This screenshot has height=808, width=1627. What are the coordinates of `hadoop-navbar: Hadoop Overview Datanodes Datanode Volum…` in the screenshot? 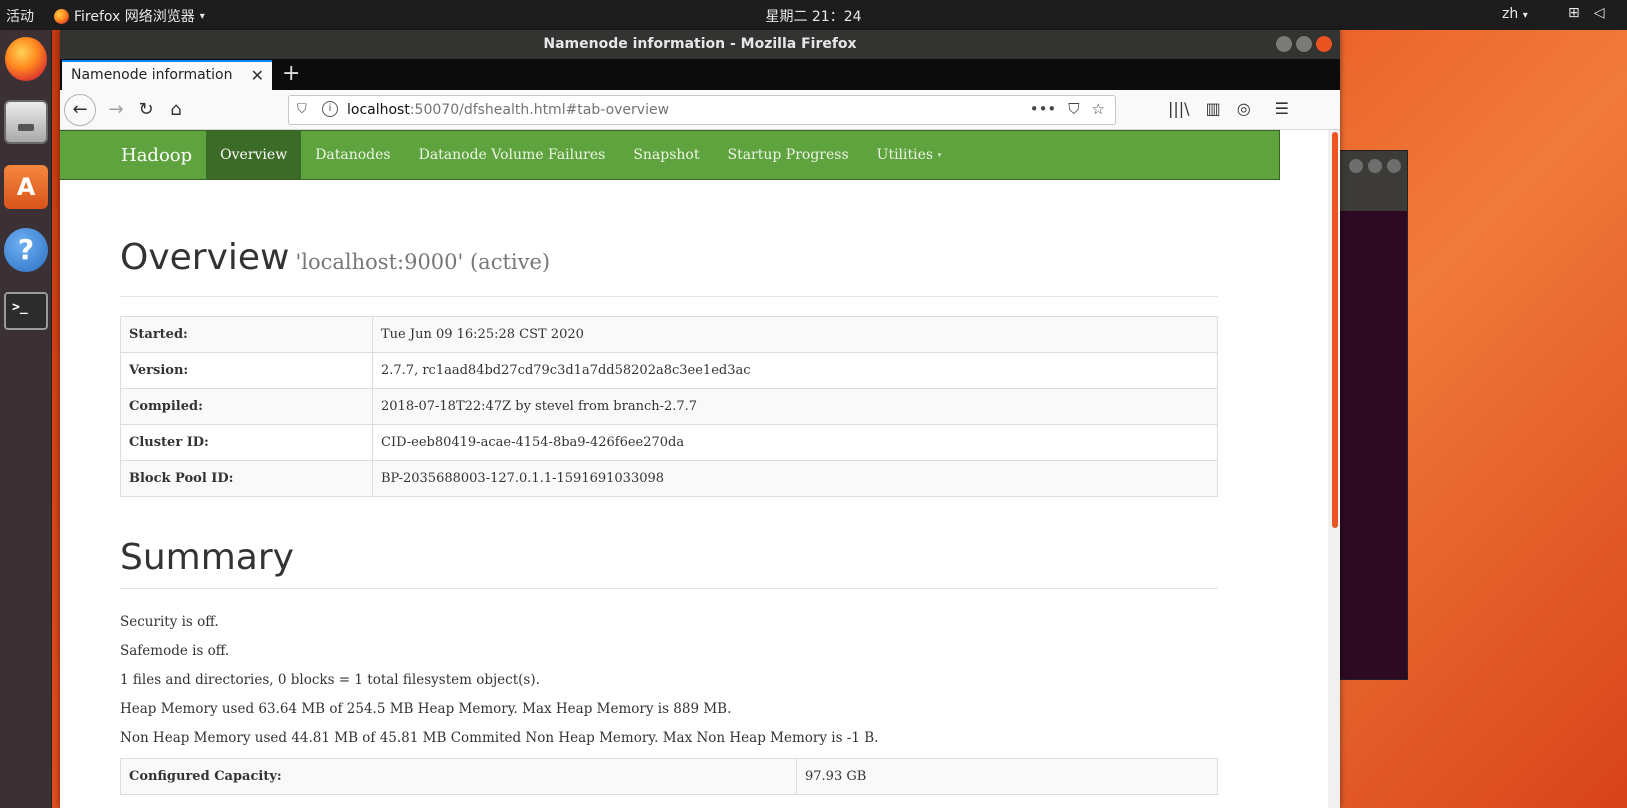 It's located at (670, 155).